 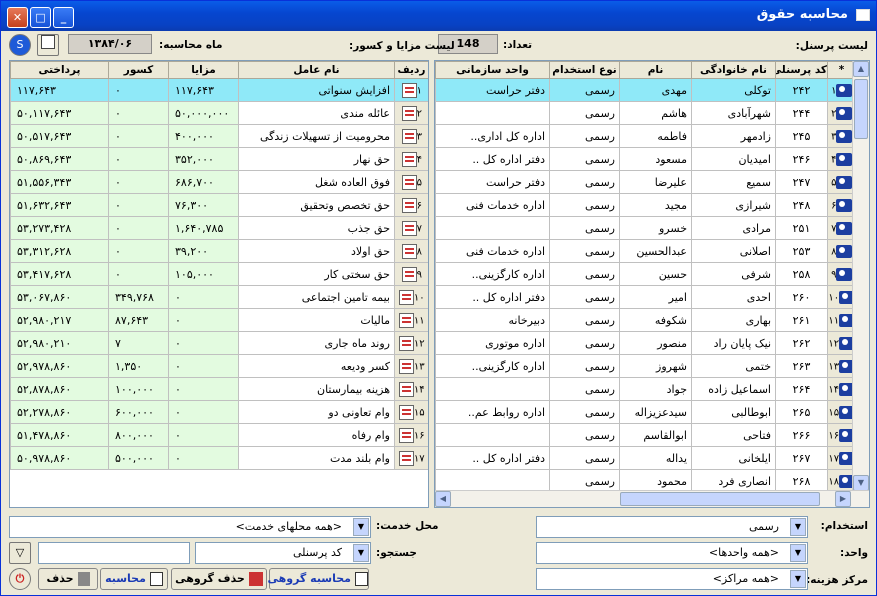 I want to click on items-col-header: نام عامل, so click(x=316, y=70).